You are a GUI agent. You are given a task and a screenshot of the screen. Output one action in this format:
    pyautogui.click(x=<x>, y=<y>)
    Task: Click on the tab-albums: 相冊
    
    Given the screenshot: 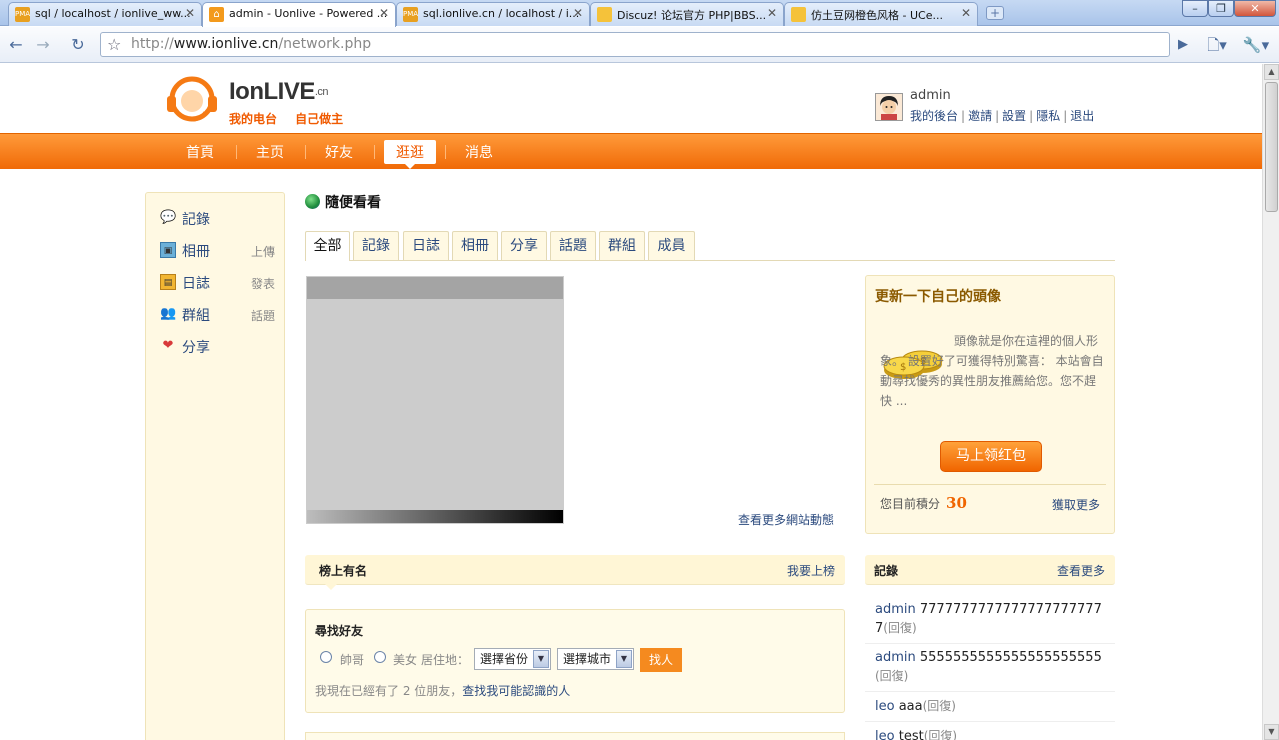 What is the action you would take?
    pyautogui.click(x=475, y=245)
    